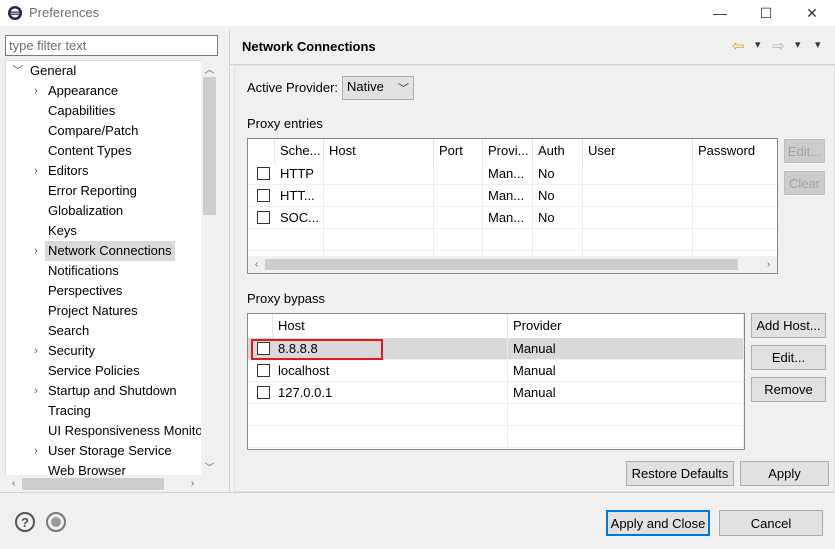  What do you see at coordinates (285, 123) in the screenshot?
I see `proxy-entries-label: Proxy entries` at bounding box center [285, 123].